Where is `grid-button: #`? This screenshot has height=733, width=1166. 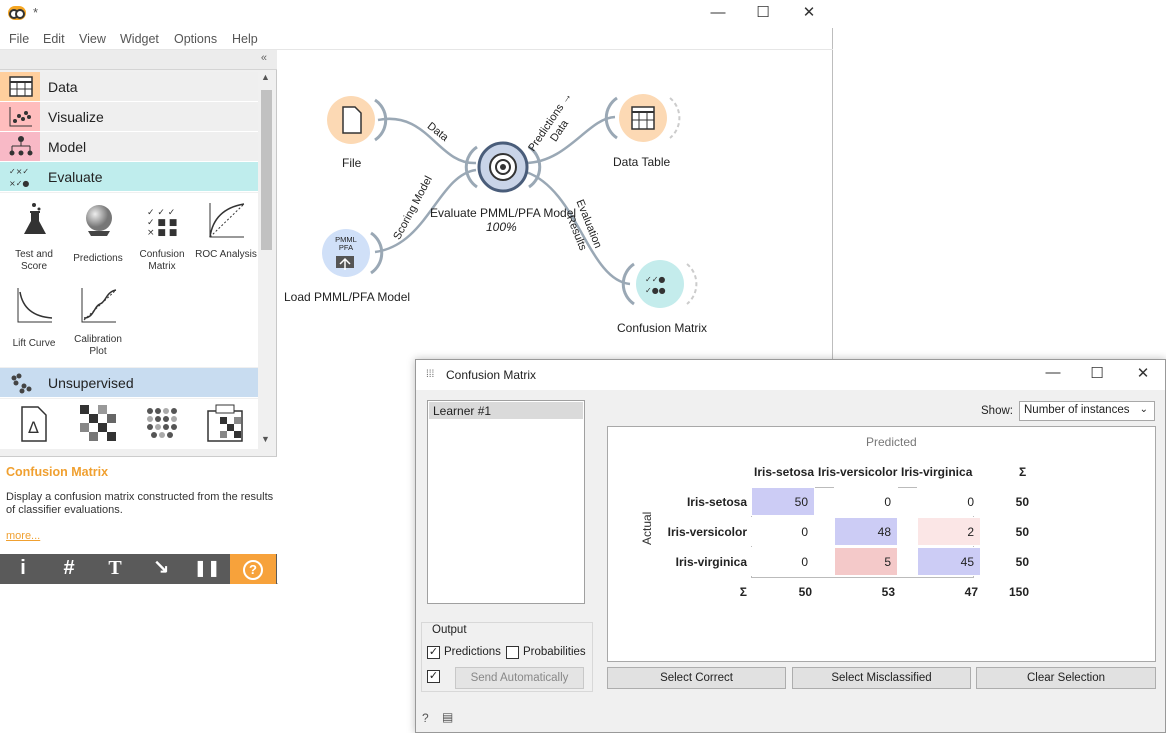 grid-button: # is located at coordinates (69, 569).